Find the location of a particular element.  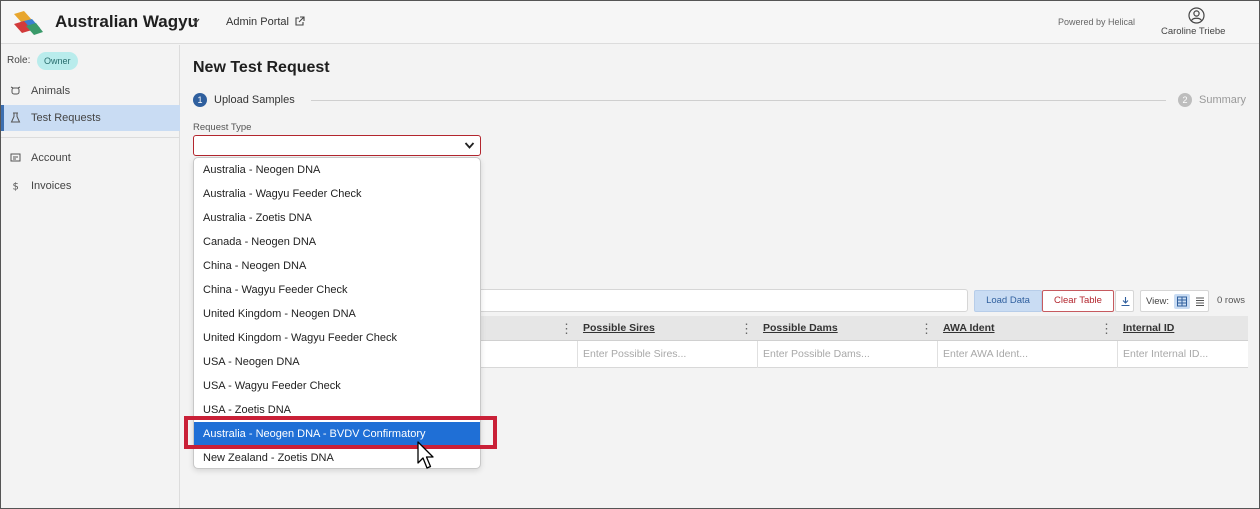

cow-icon is located at coordinates (15, 90).